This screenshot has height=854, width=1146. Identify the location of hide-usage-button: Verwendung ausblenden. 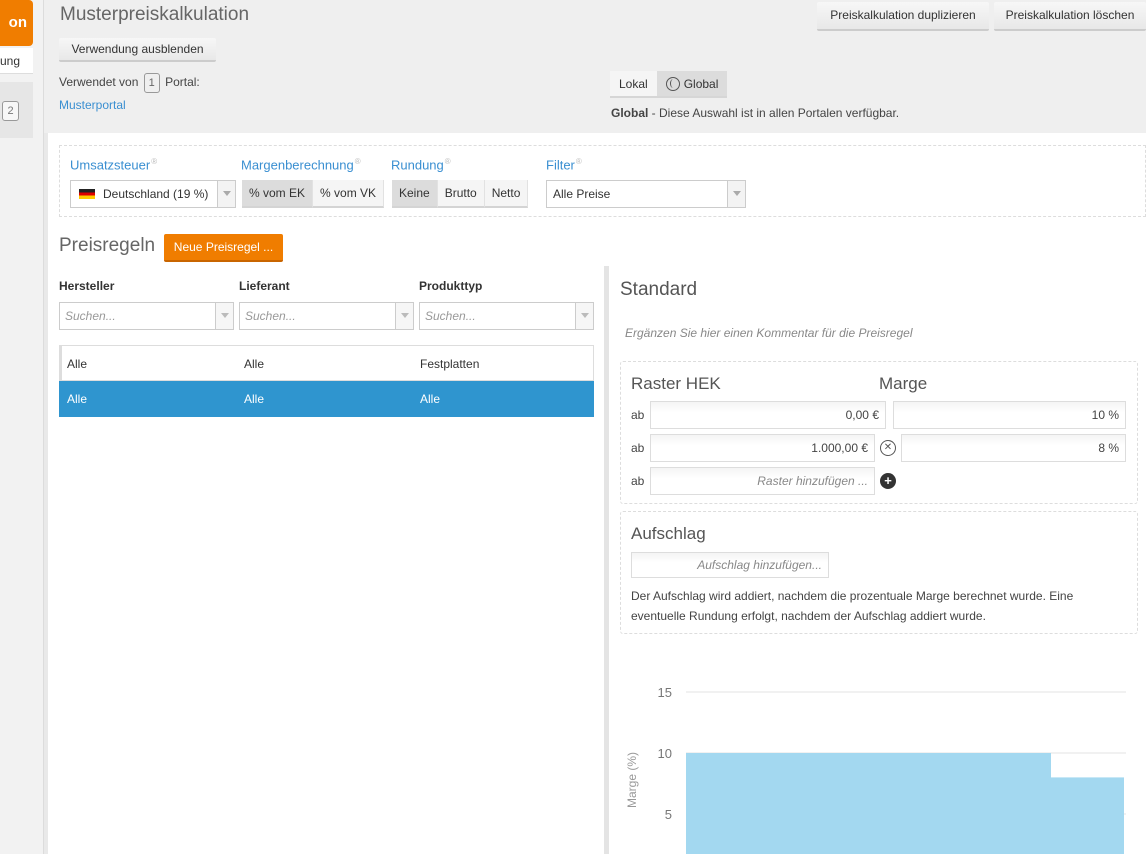
(137, 50).